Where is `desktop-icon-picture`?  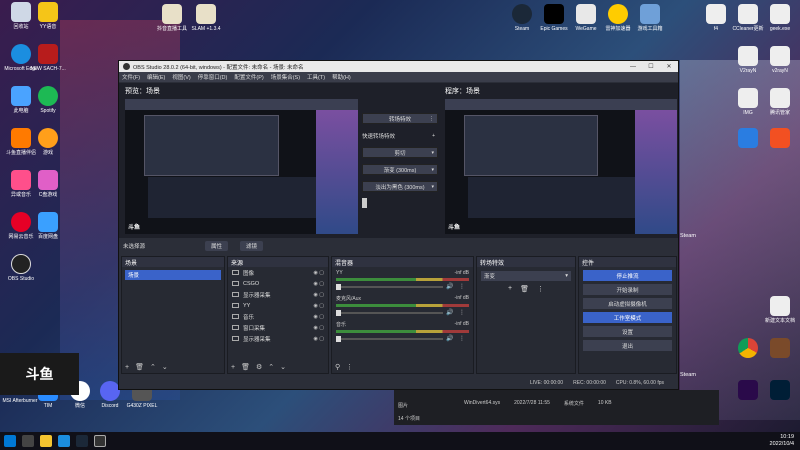 desktop-icon-picture is located at coordinates (780, 349).